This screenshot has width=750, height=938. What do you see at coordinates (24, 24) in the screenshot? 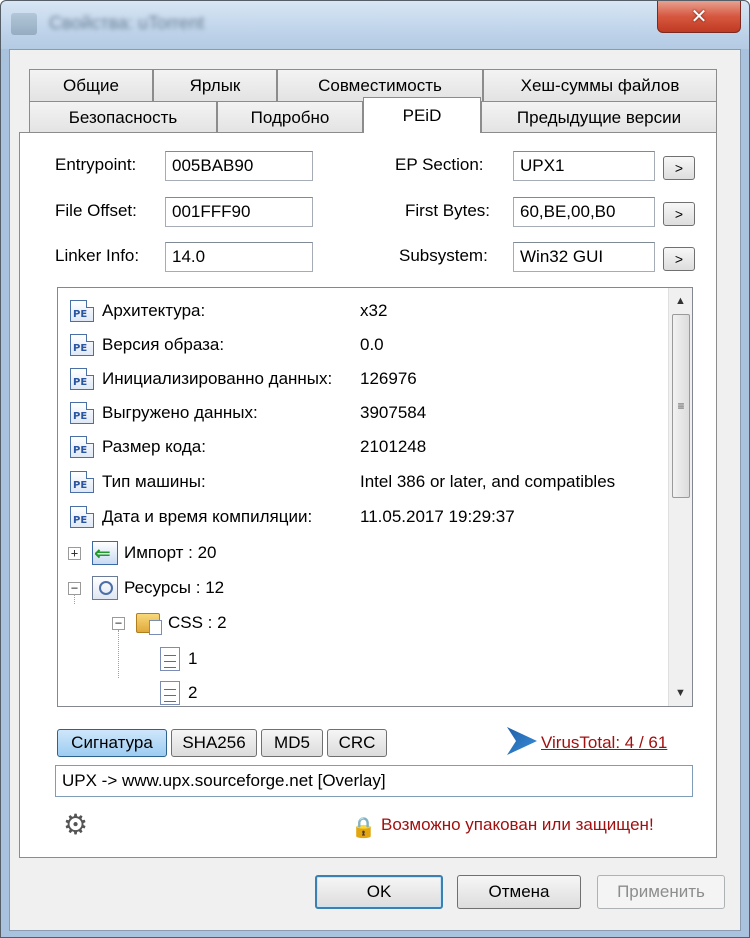
I see `app-icon` at bounding box center [24, 24].